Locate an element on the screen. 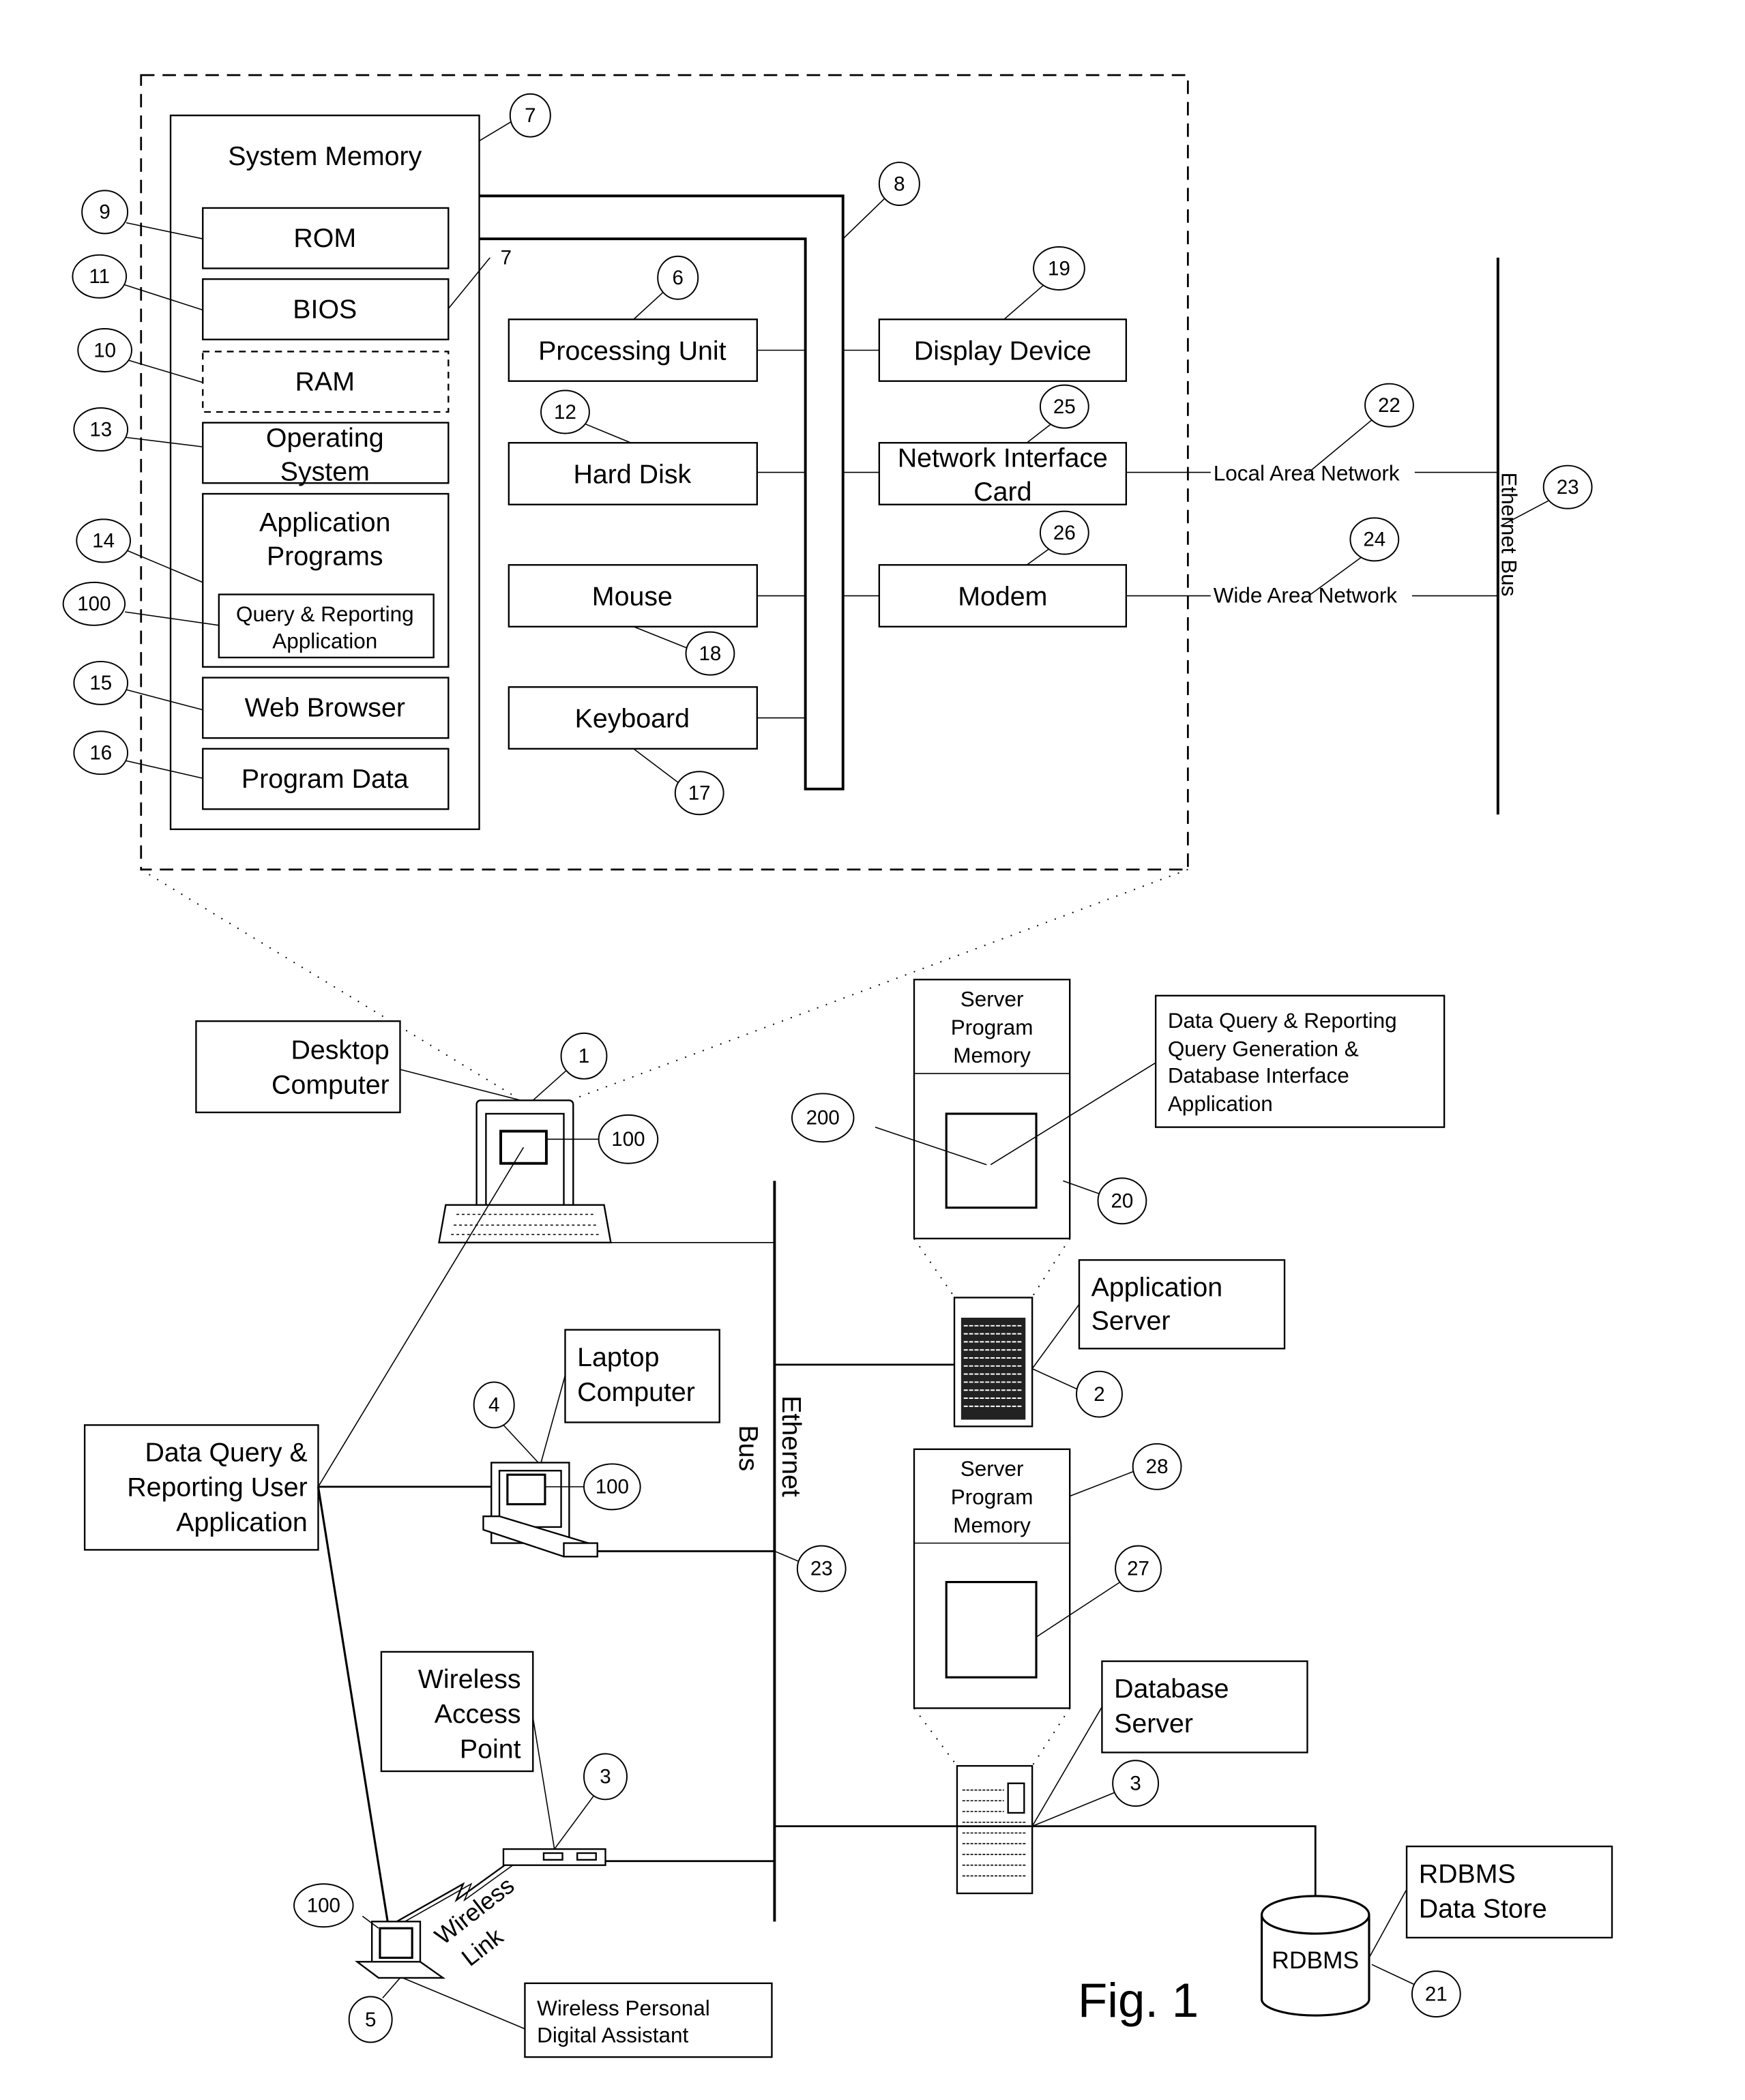 The image size is (1745, 2100). ref-100-desktop-text: 100 is located at coordinates (628, 1139).